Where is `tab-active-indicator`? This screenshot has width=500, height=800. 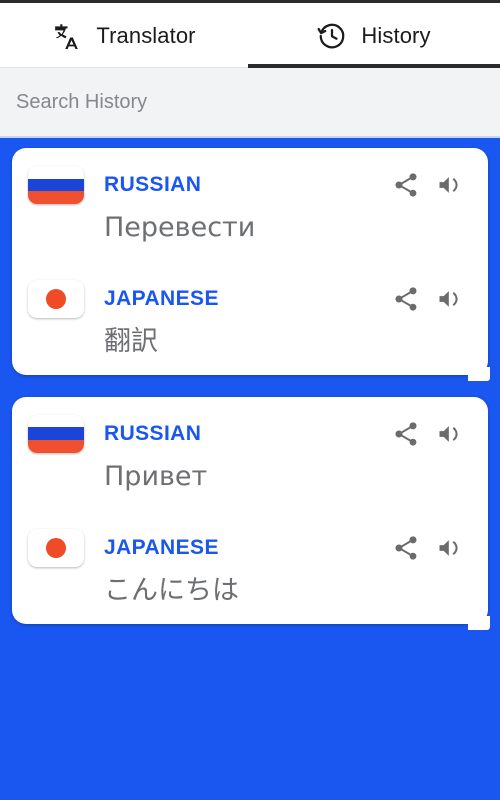
tab-active-indicator is located at coordinates (374, 66).